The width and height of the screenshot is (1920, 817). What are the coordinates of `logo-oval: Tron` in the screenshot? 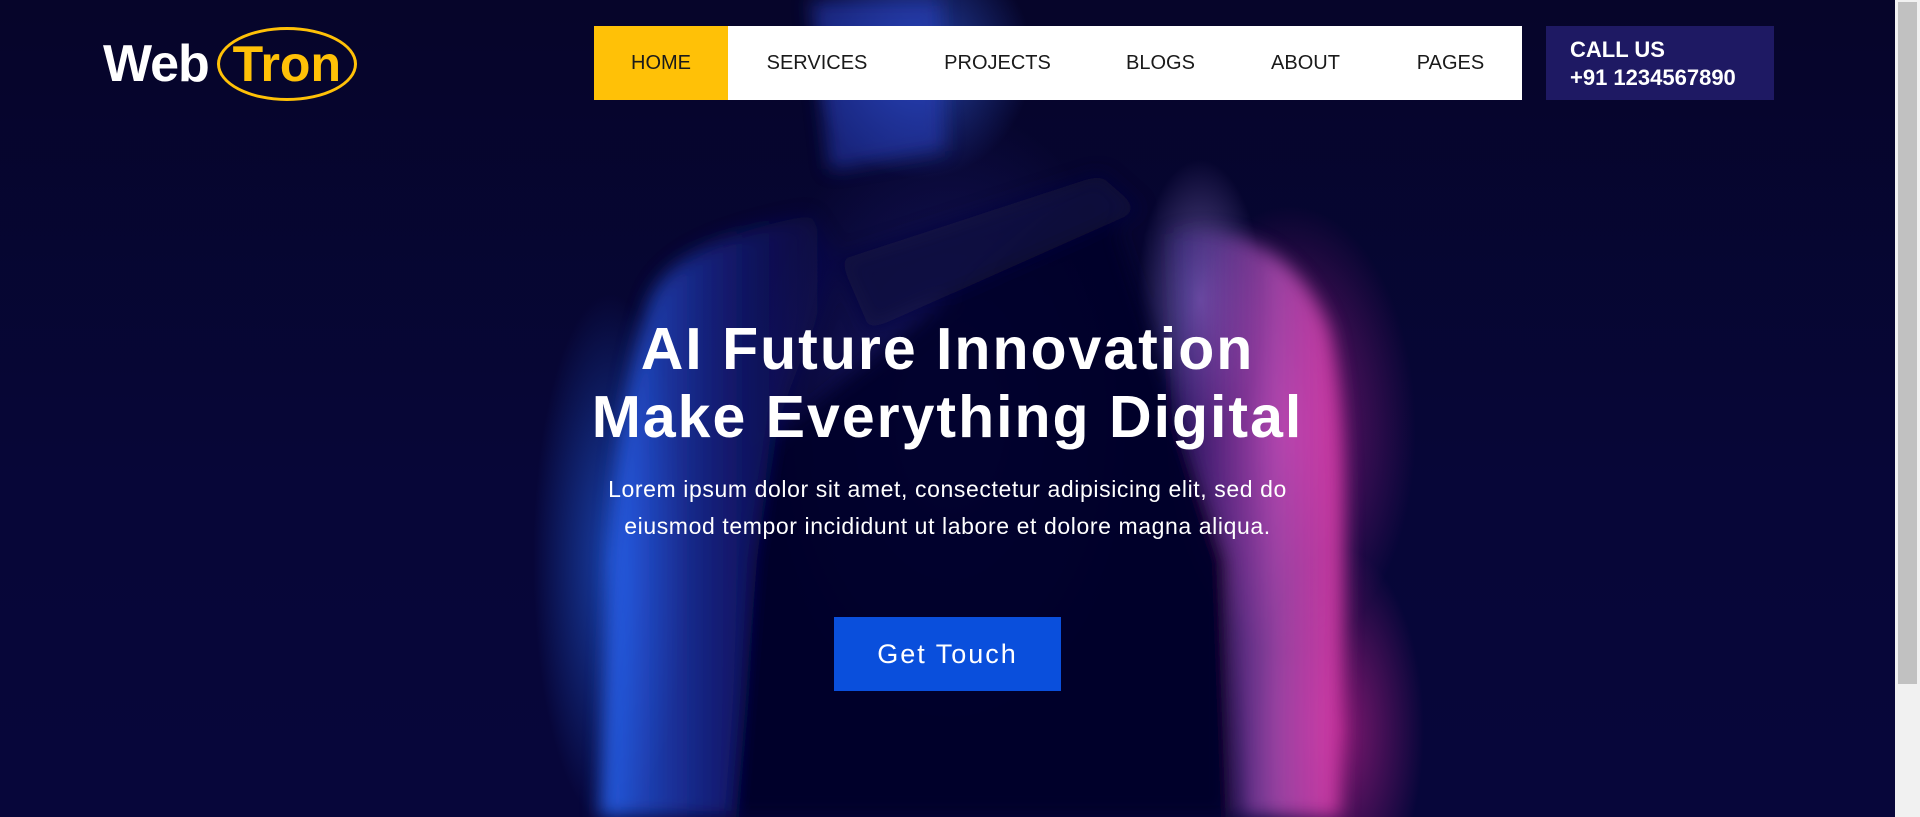 It's located at (286, 64).